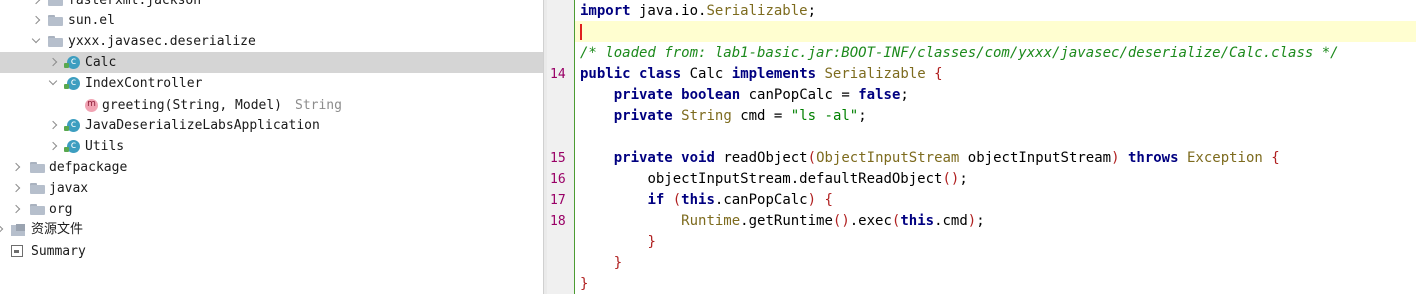 This screenshot has height=295, width=1416. I want to click on tree-item-label: IndexController, so click(144, 83).